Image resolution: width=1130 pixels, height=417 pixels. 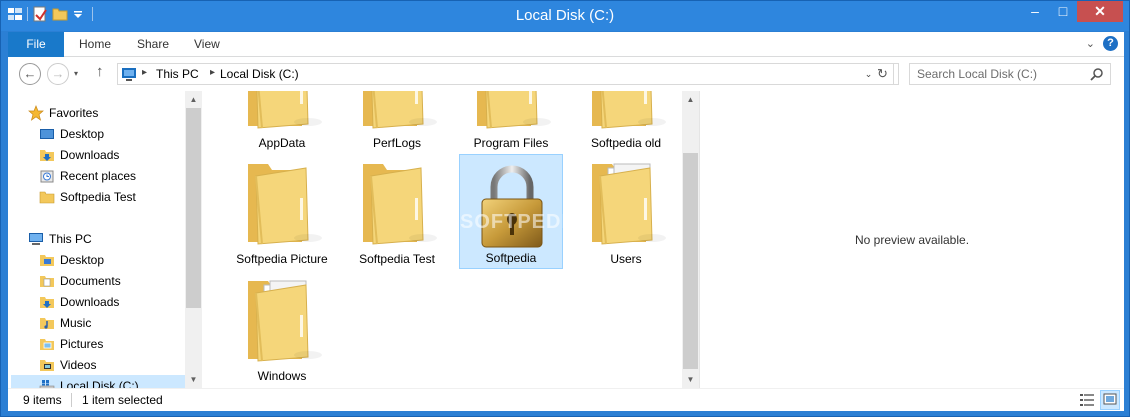 What do you see at coordinates (282, 211) in the screenshot?
I see `file-item-softpedia-picture: Softpedia Picture` at bounding box center [282, 211].